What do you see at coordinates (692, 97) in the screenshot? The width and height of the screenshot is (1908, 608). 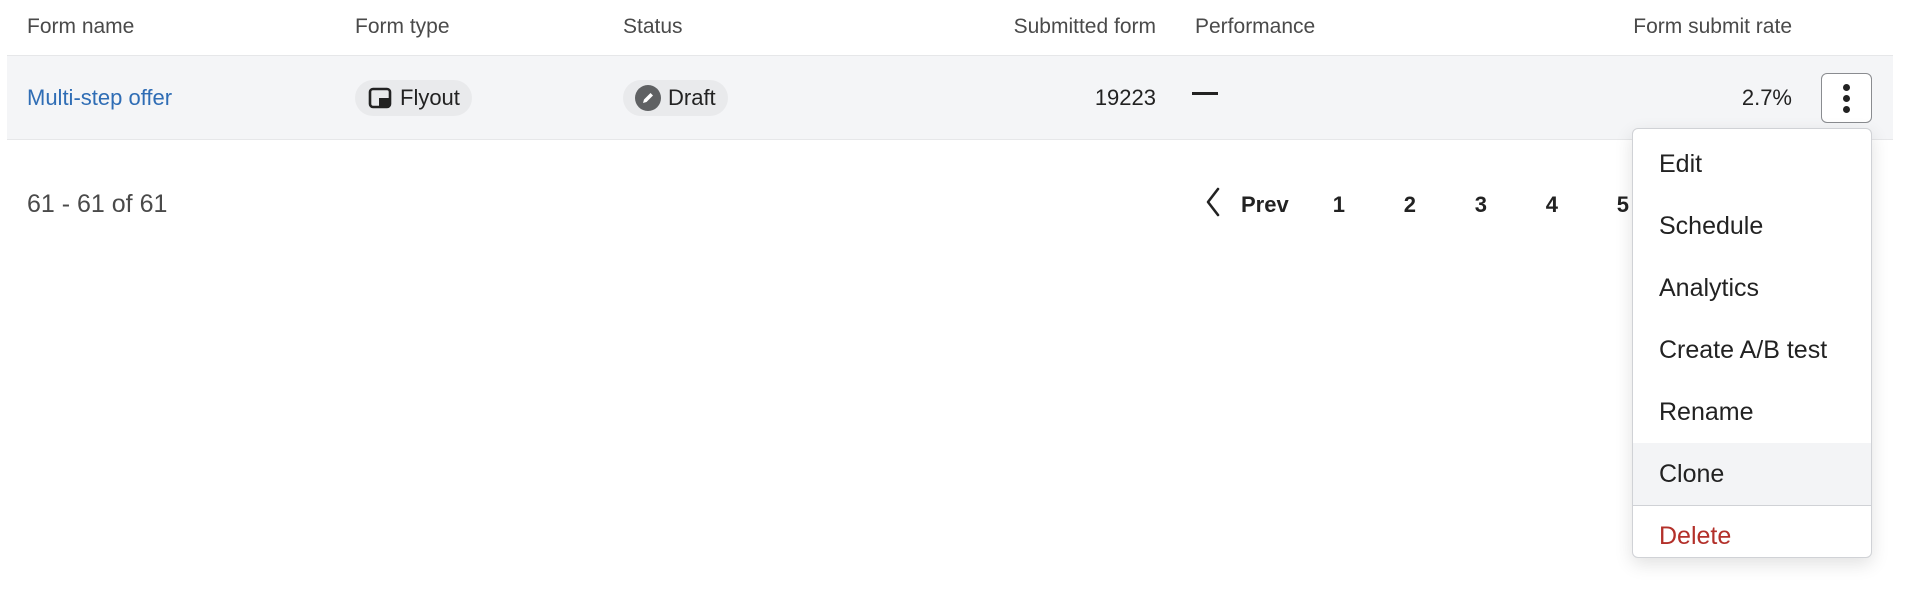 I see `status-label: Draft` at bounding box center [692, 97].